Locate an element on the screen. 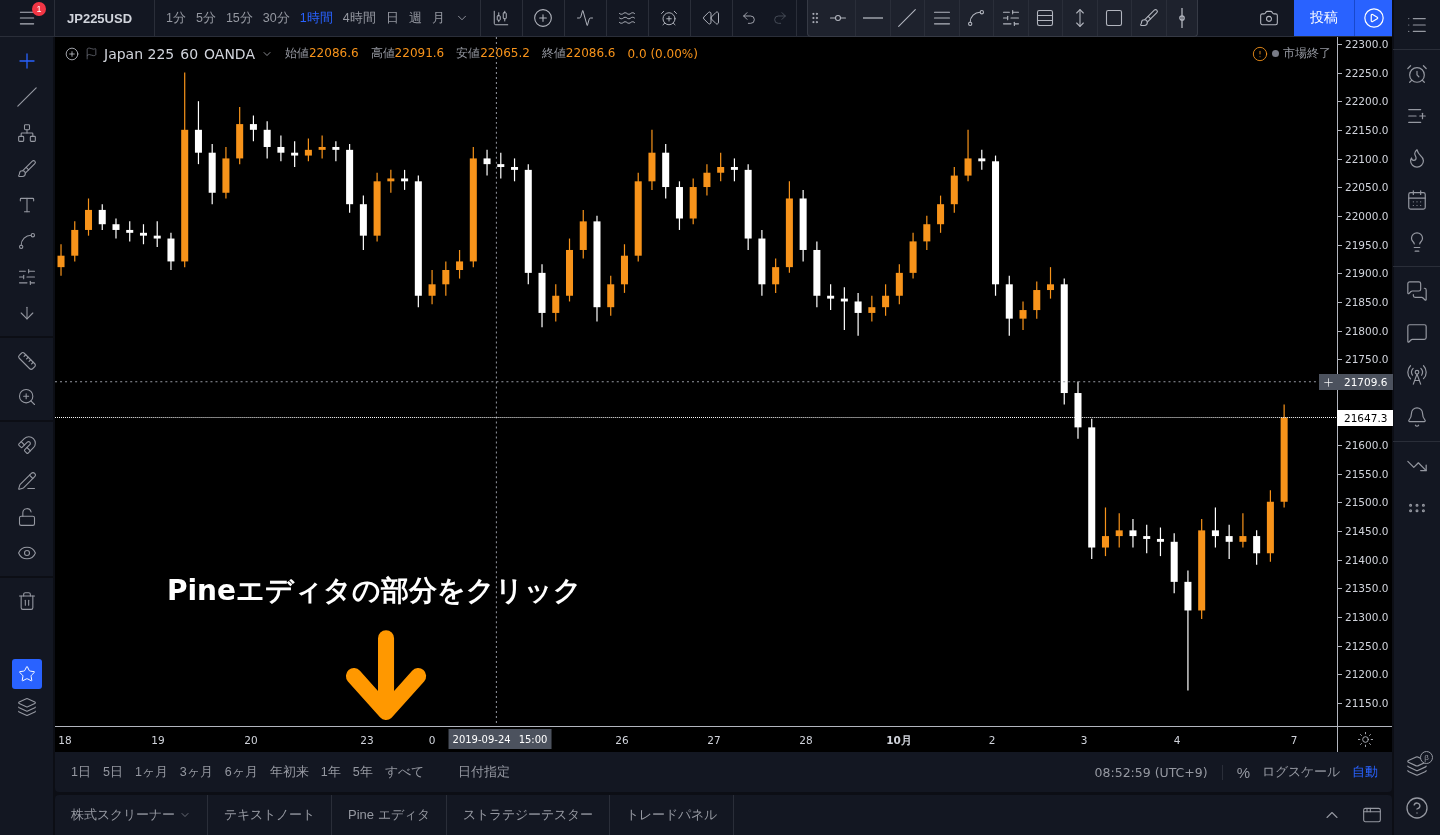 The height and width of the screenshot is (835, 1440). interval-button: 日 is located at coordinates (392, 18).